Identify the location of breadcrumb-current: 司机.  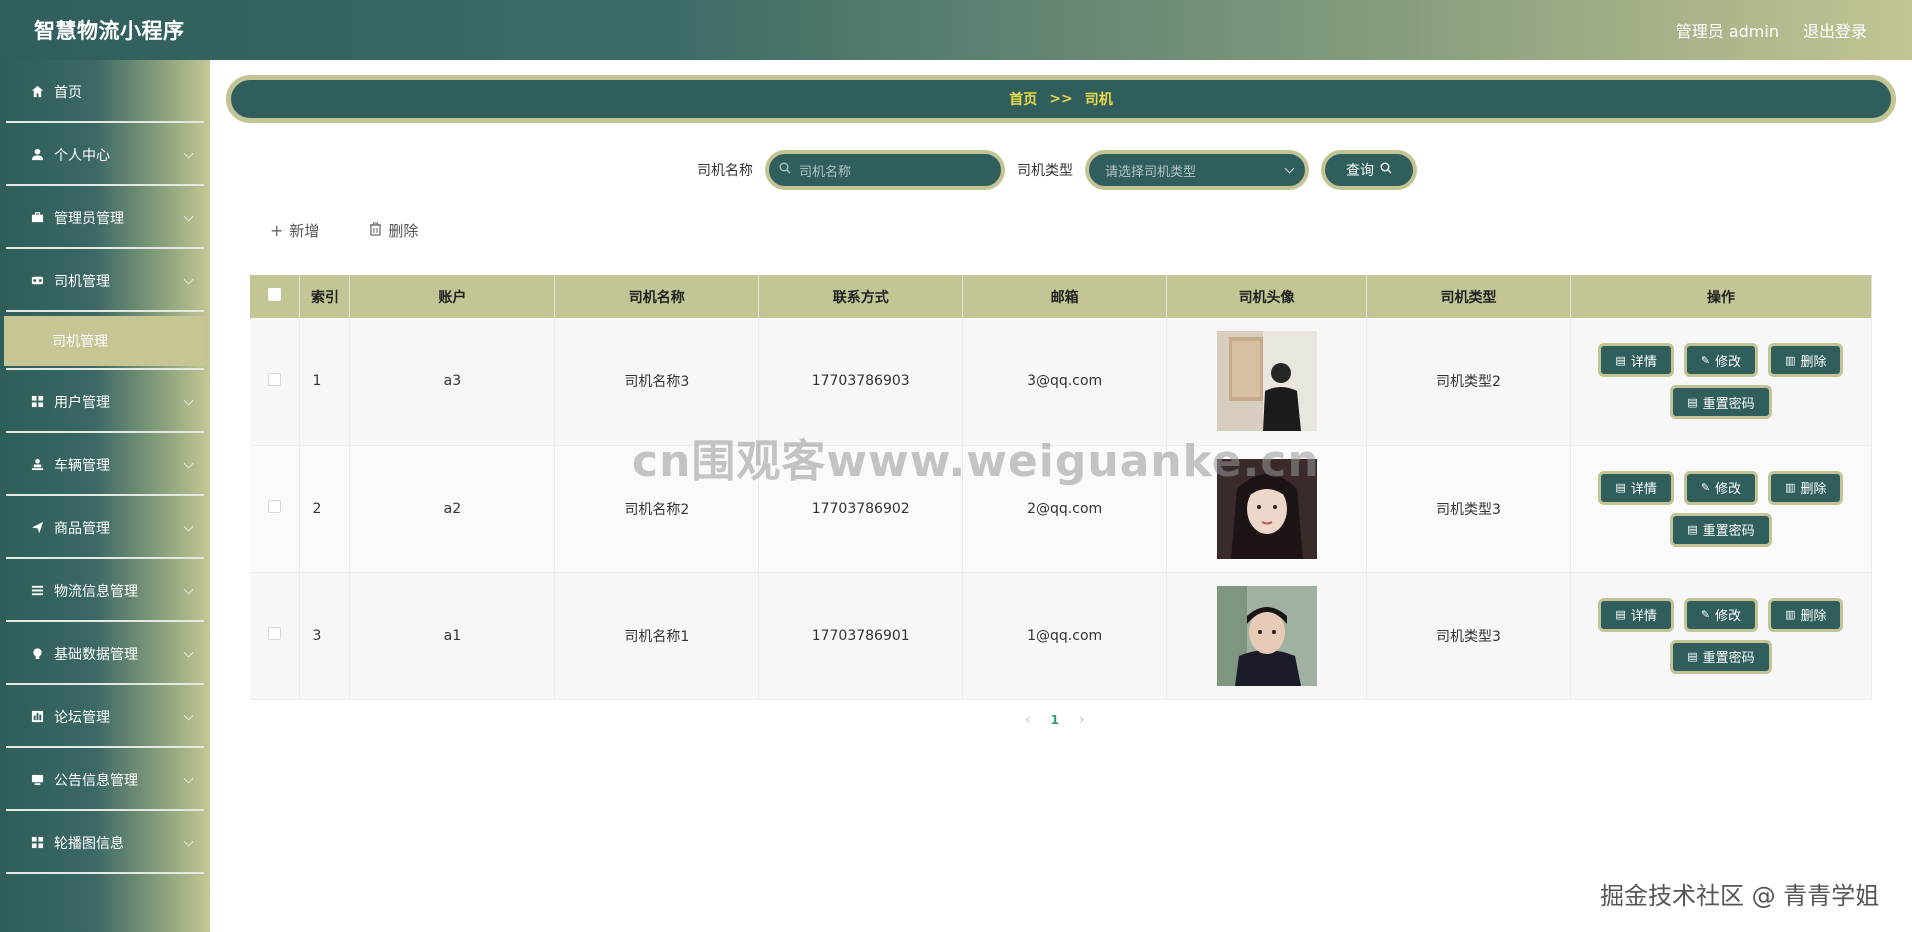
(1098, 100).